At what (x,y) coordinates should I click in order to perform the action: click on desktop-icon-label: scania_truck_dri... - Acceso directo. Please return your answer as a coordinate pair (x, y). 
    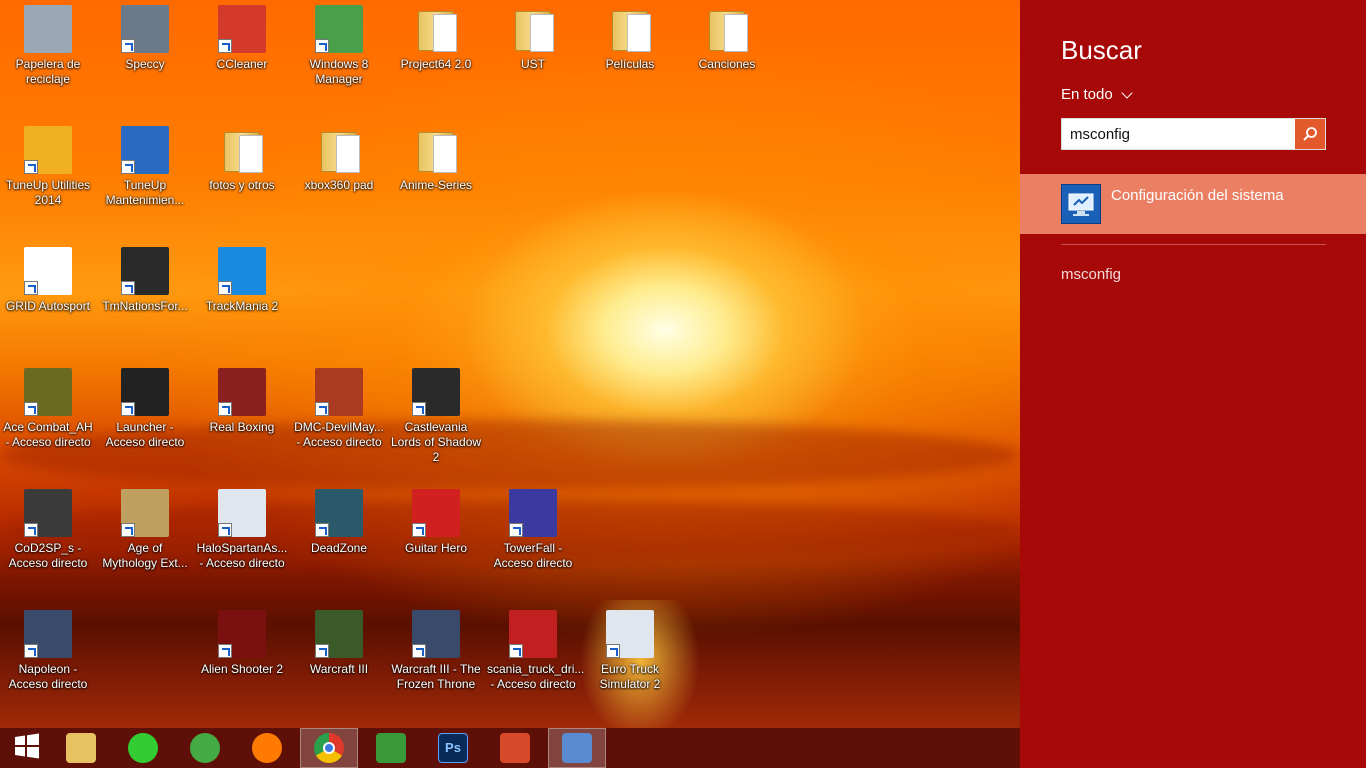
    Looking at the image, I should click on (536, 676).